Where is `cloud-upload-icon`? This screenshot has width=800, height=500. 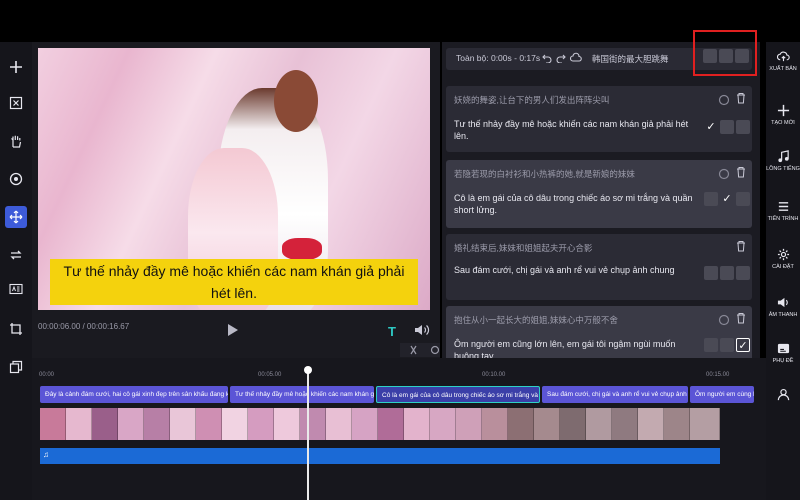
cloud-upload-icon is located at coordinates (783, 56).